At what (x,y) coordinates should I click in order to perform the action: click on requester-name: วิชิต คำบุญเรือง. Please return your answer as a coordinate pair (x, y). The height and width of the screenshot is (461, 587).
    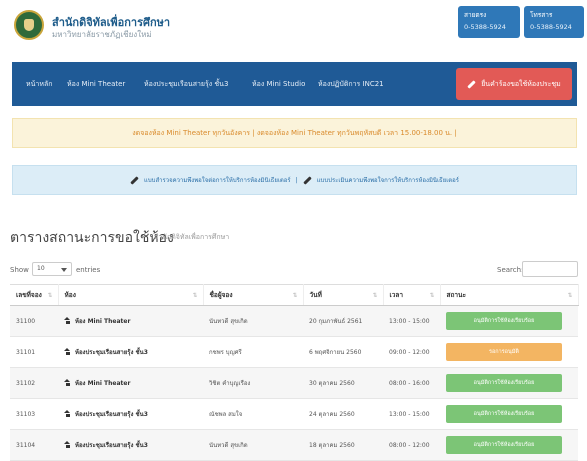
    Looking at the image, I should click on (253, 383).